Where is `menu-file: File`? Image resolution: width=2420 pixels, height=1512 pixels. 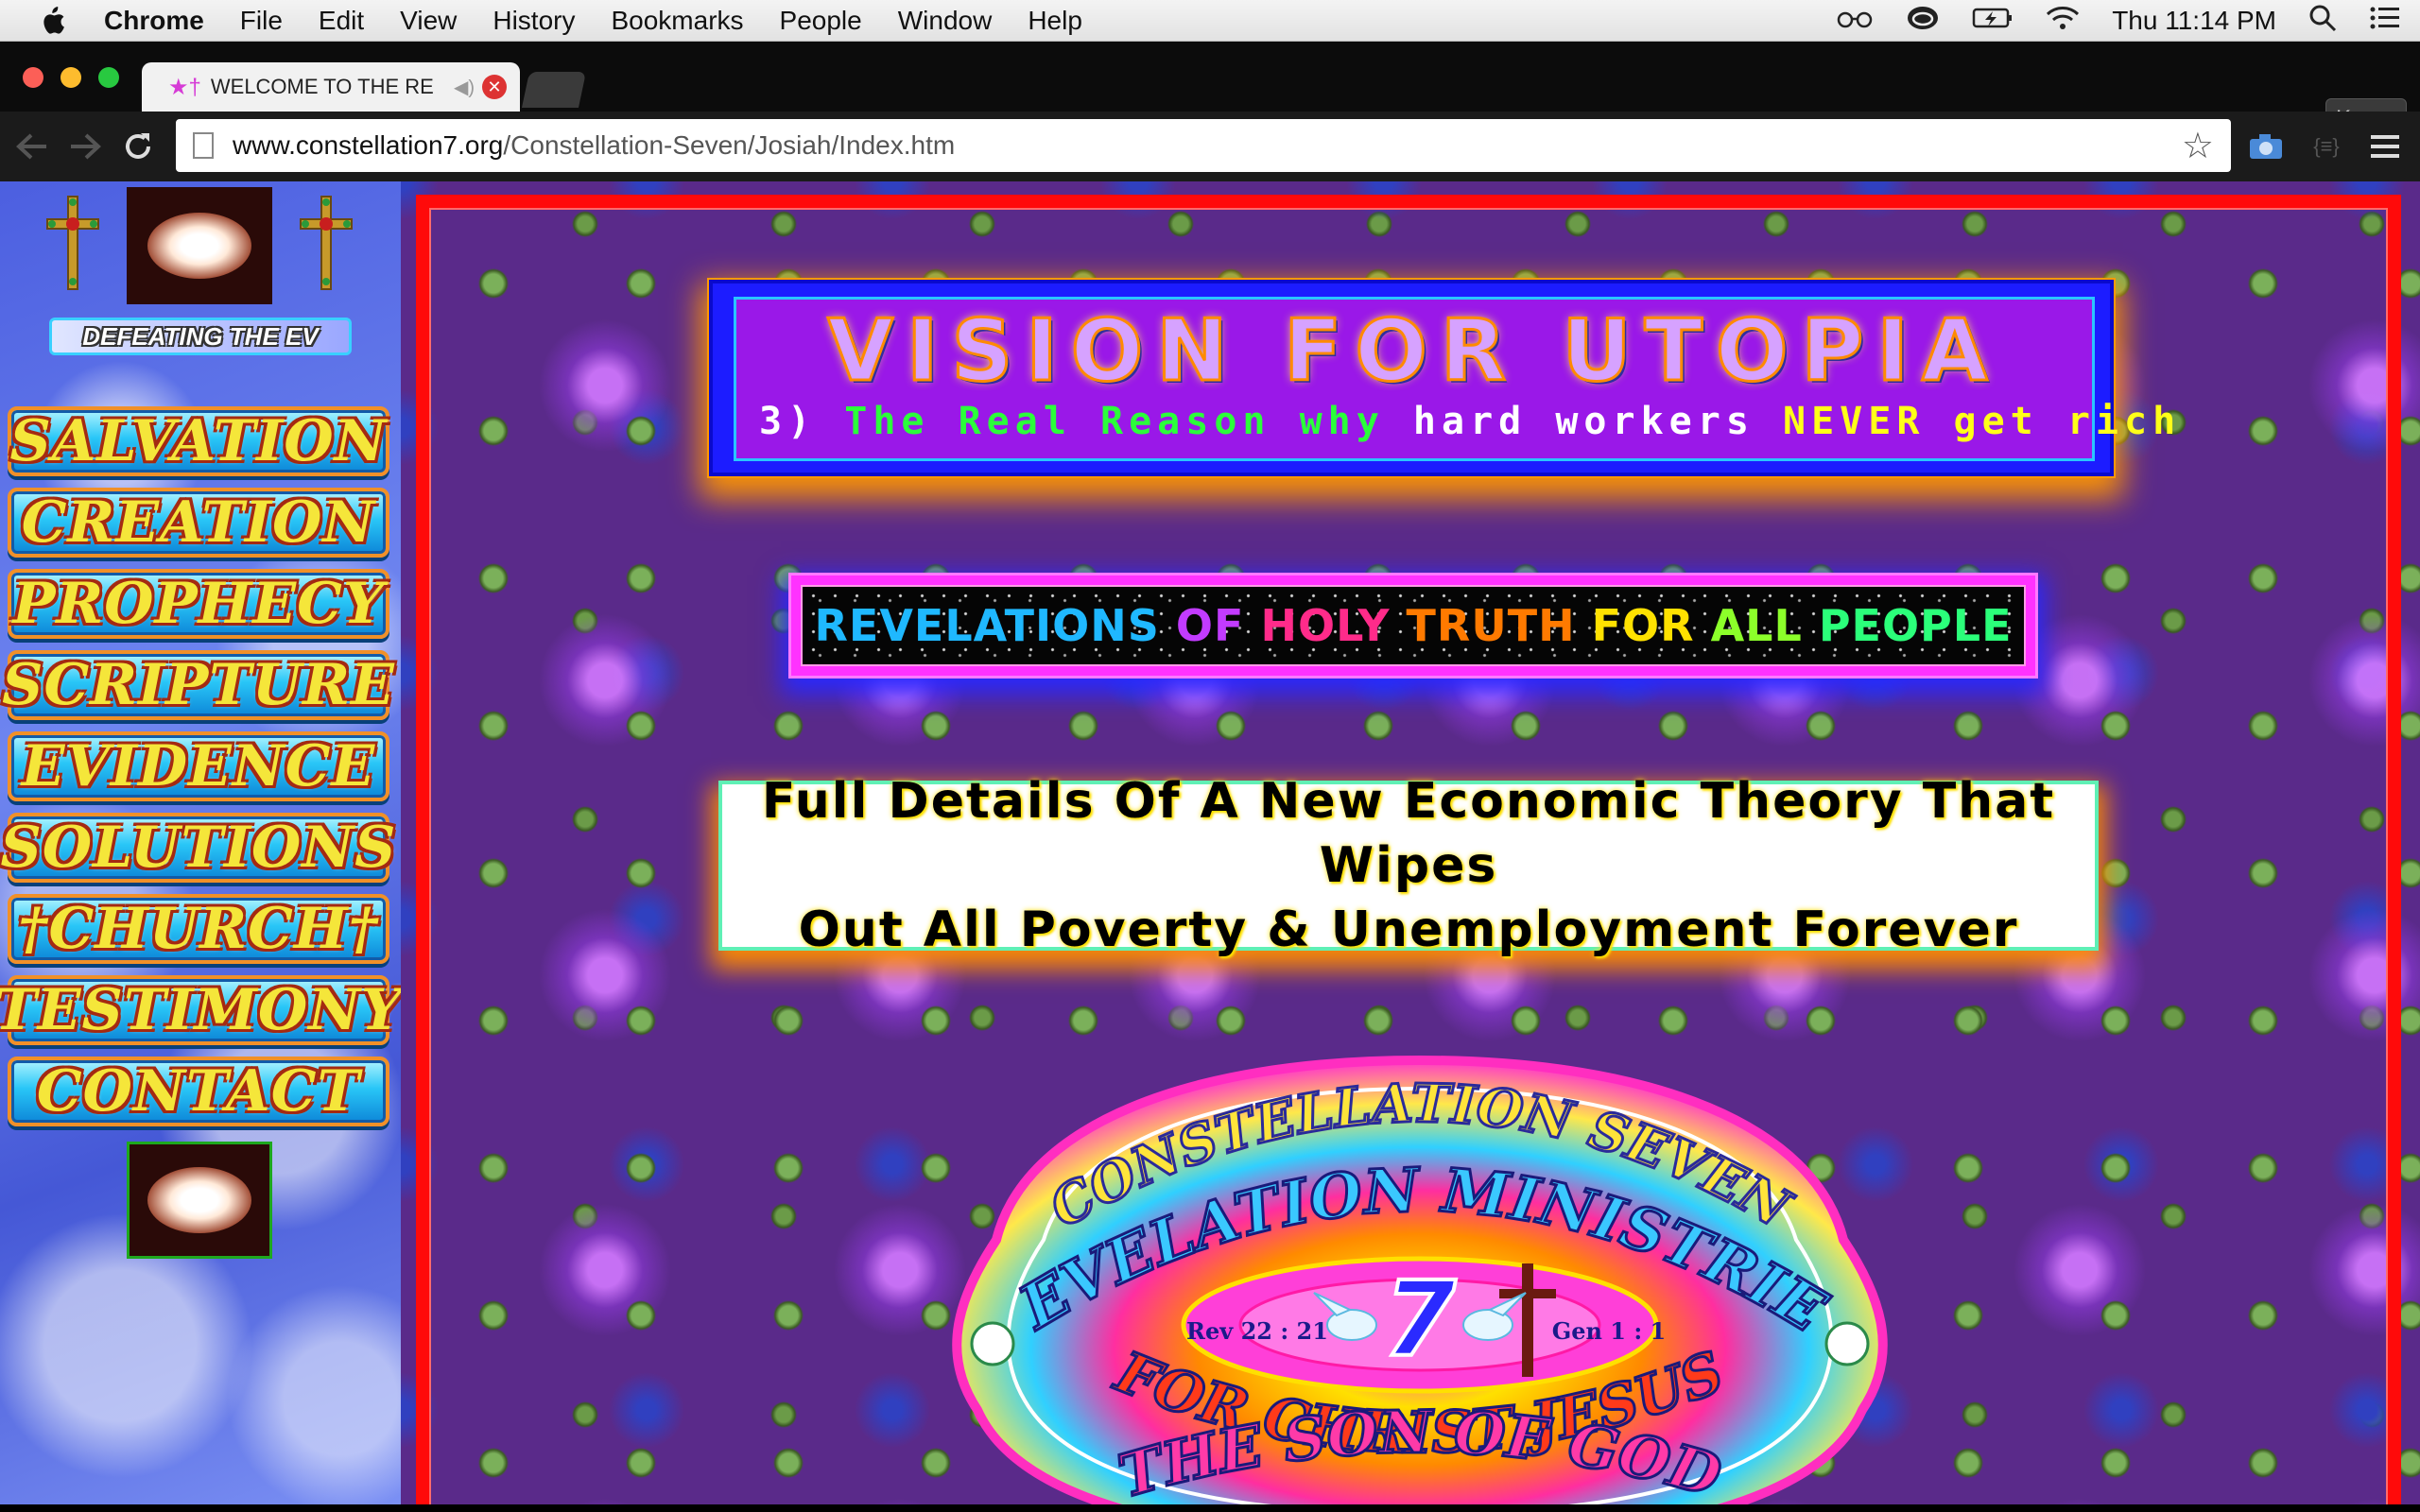 menu-file: File is located at coordinates (261, 21).